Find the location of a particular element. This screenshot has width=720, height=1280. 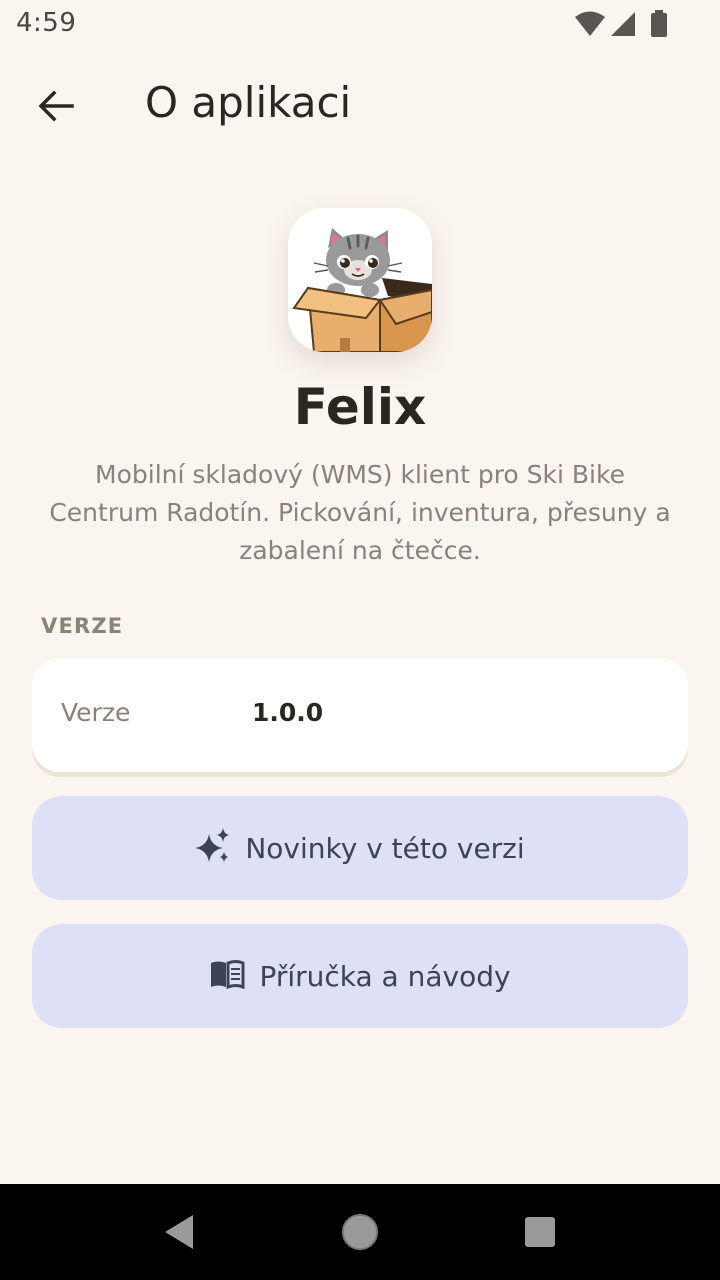

wifi-icon is located at coordinates (590, 26).